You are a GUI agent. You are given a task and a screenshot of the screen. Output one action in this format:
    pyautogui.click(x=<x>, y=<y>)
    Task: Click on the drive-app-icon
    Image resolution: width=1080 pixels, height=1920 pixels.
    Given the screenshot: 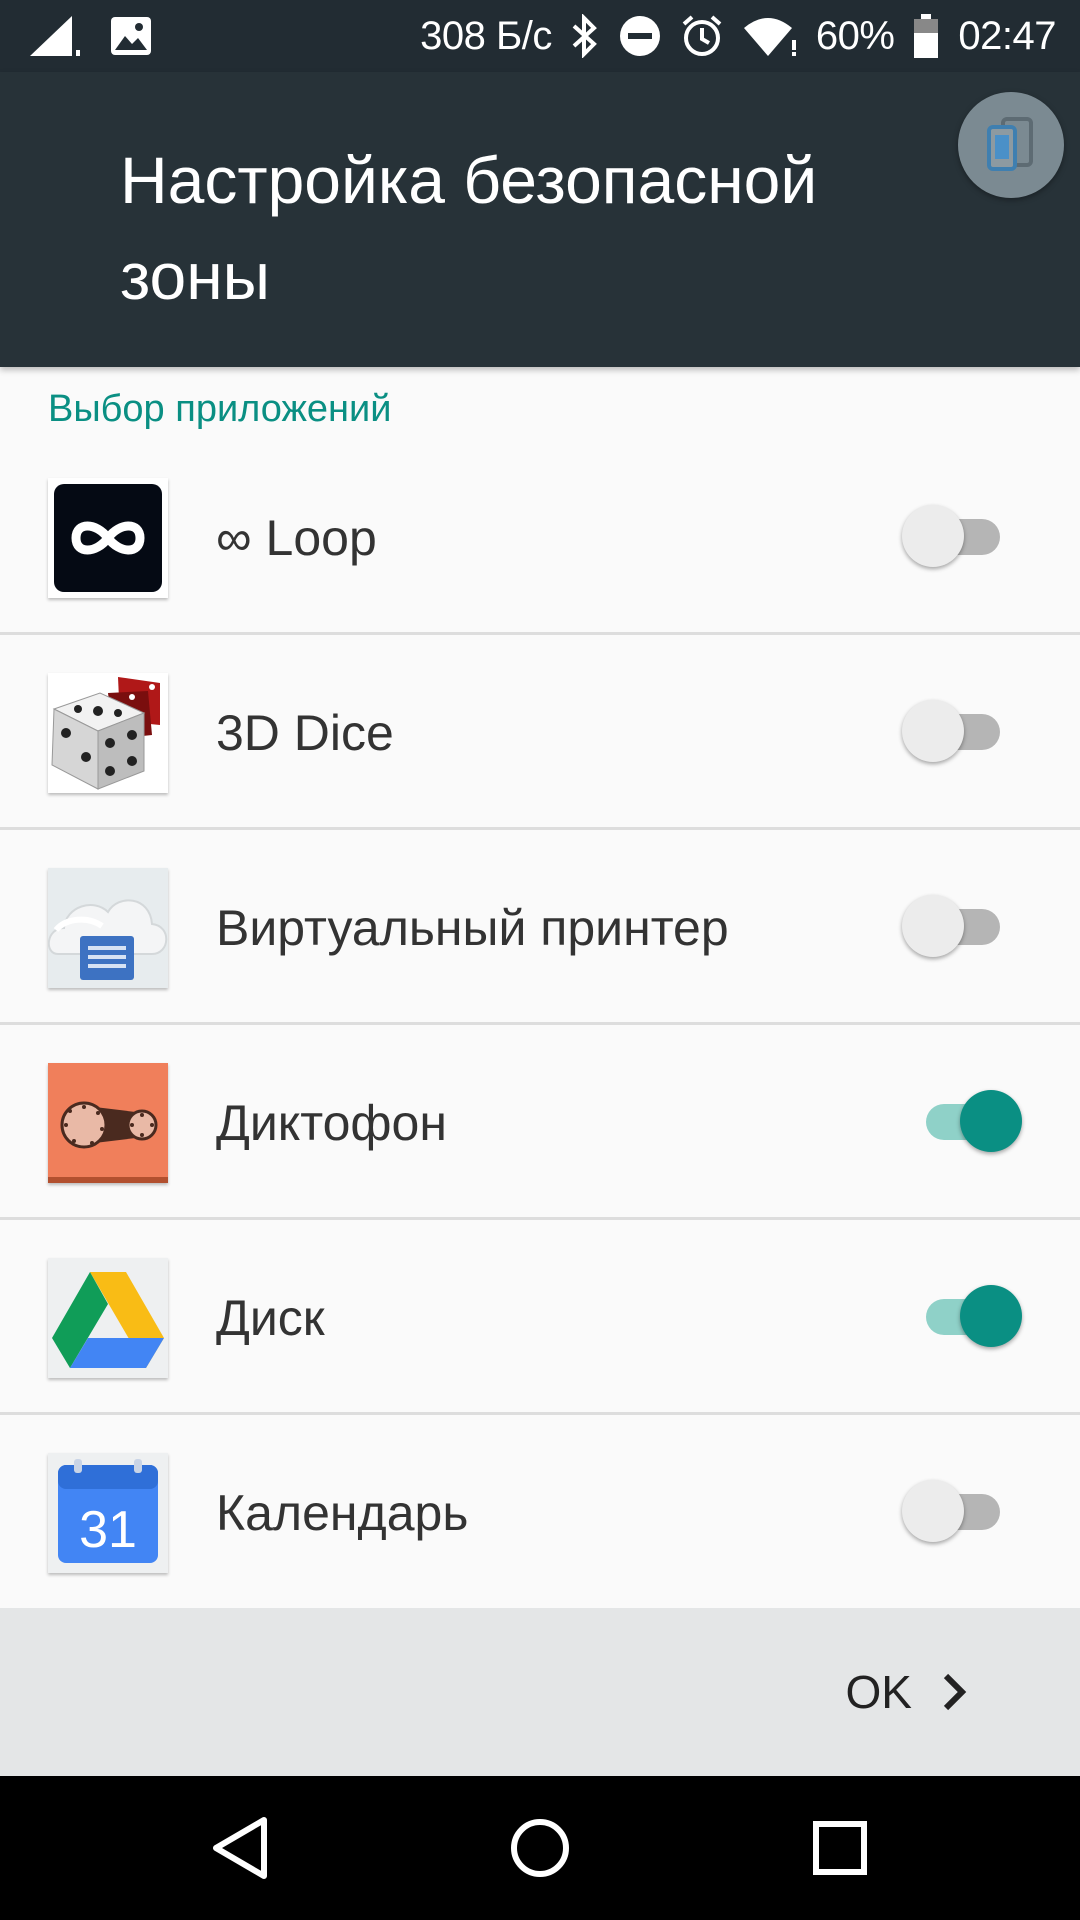 What is the action you would take?
    pyautogui.click(x=108, y=1318)
    